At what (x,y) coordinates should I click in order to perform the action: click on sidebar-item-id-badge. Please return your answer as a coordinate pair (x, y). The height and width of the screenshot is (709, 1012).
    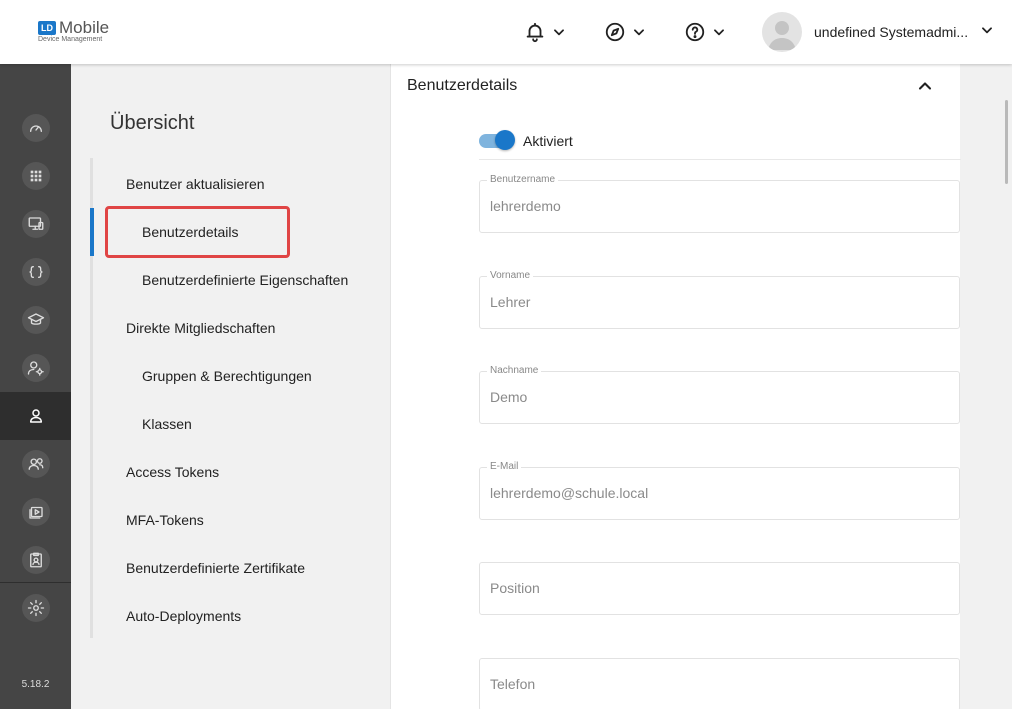
    Looking at the image, I should click on (35, 560).